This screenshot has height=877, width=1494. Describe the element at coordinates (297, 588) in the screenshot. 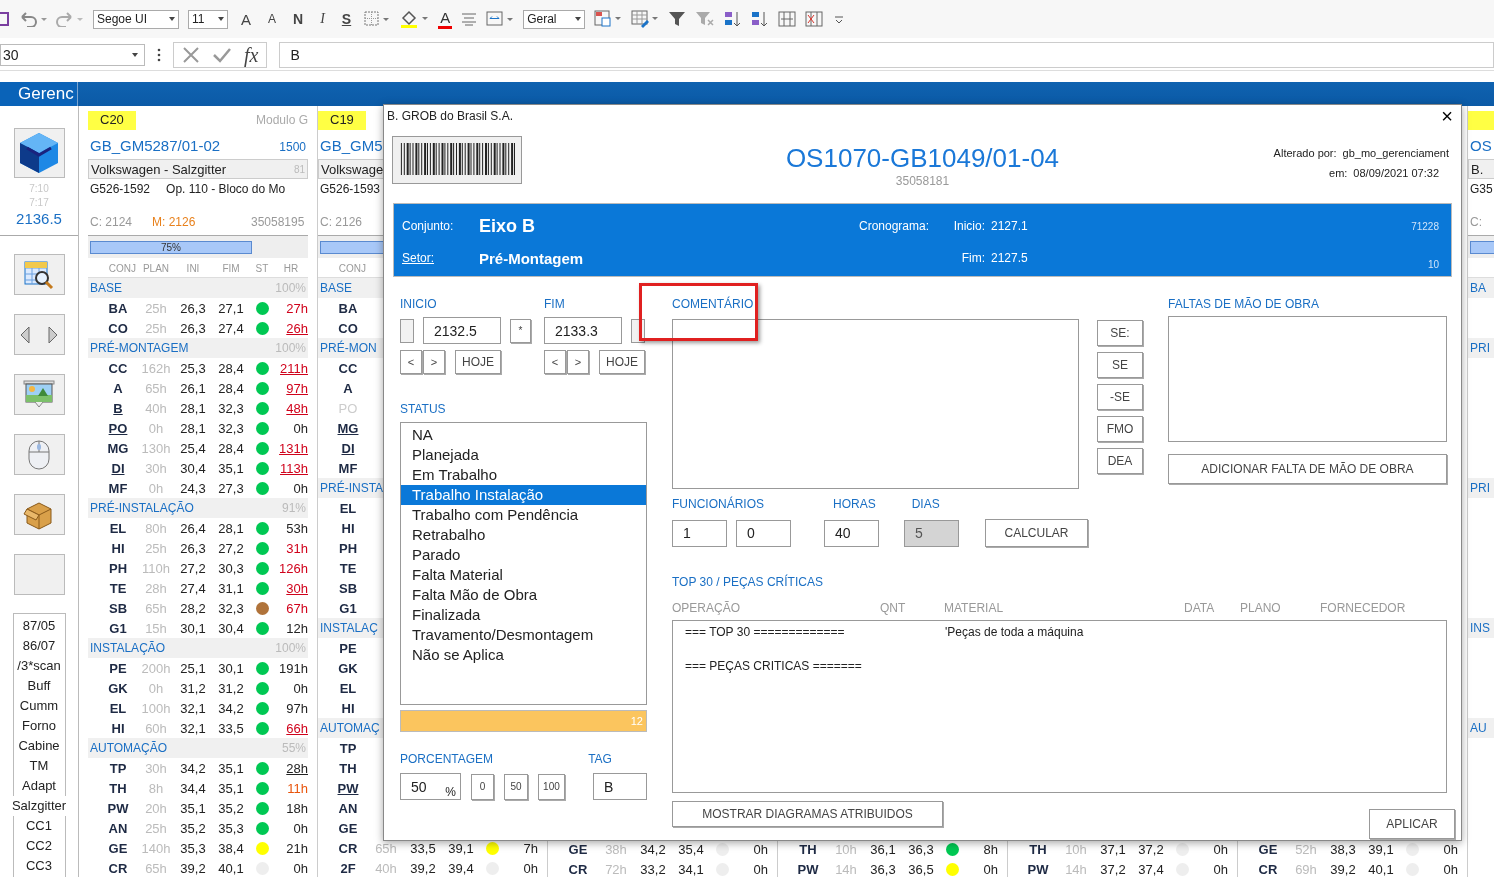

I see `hours-link: 30h` at that location.